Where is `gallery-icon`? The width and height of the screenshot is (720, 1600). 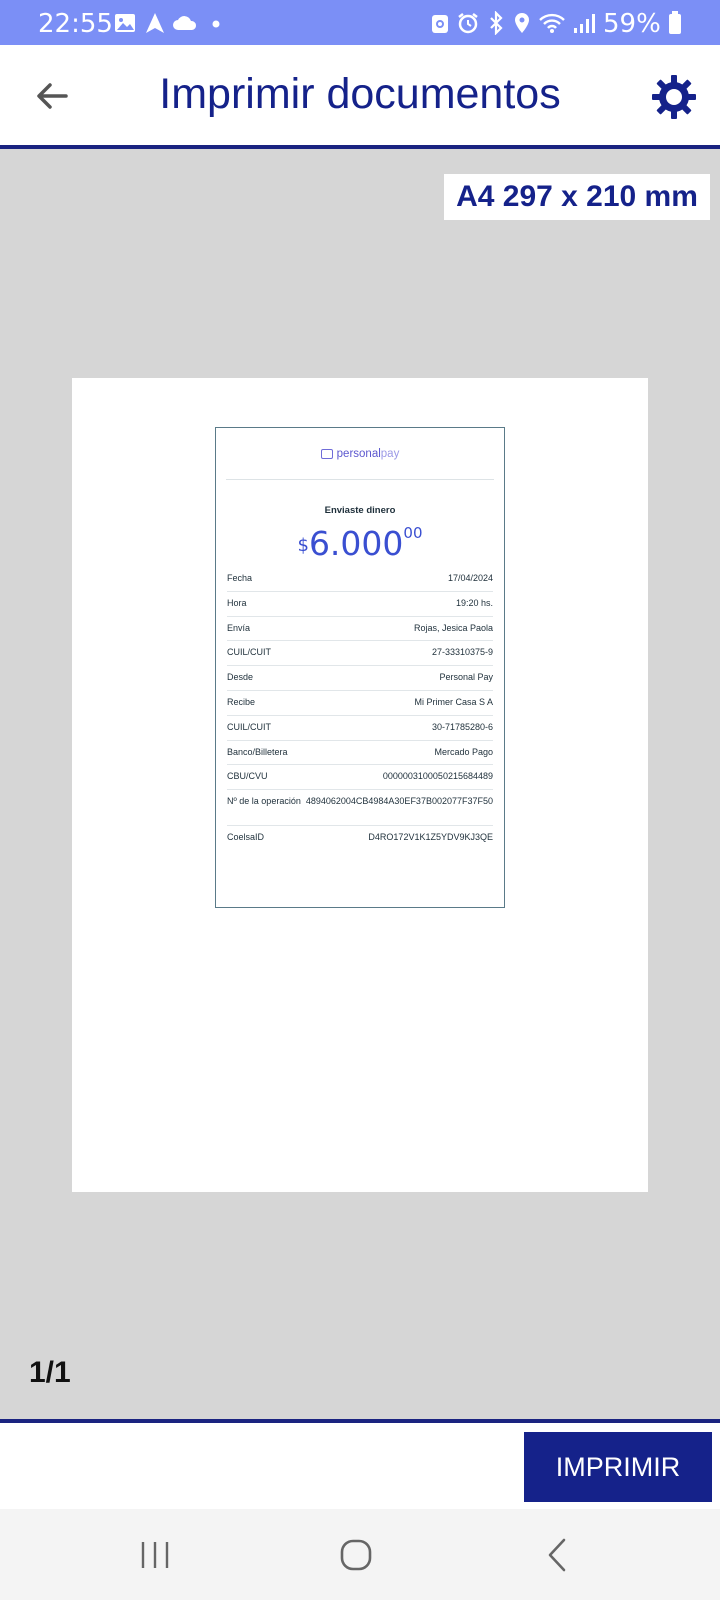 gallery-icon is located at coordinates (125, 23).